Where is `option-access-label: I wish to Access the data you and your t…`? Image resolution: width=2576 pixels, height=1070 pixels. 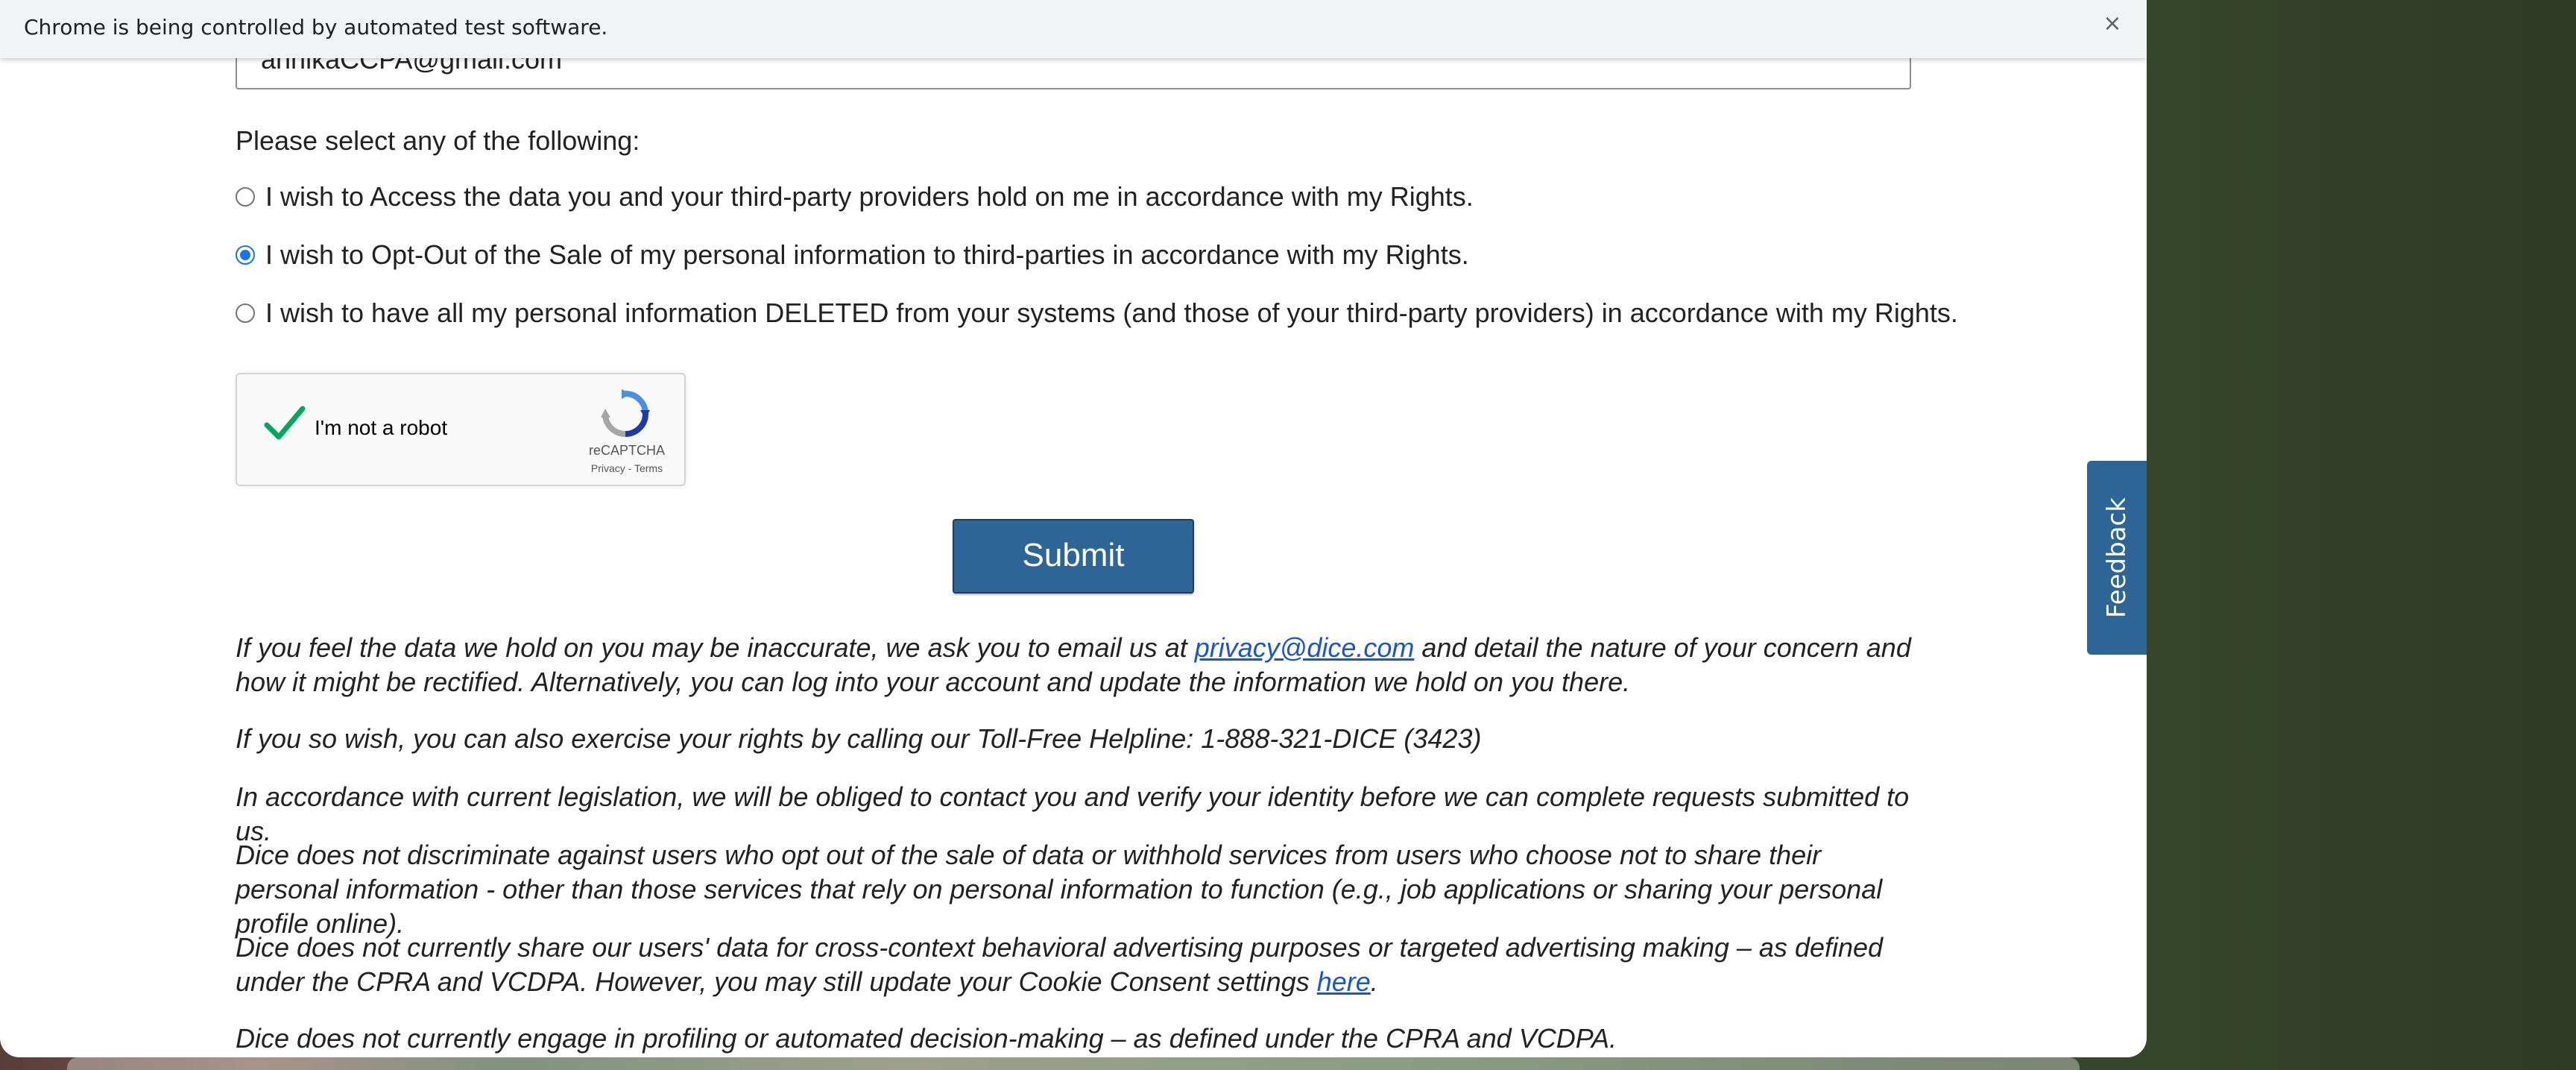 option-access-label: I wish to Access the data you and your t… is located at coordinates (870, 196).